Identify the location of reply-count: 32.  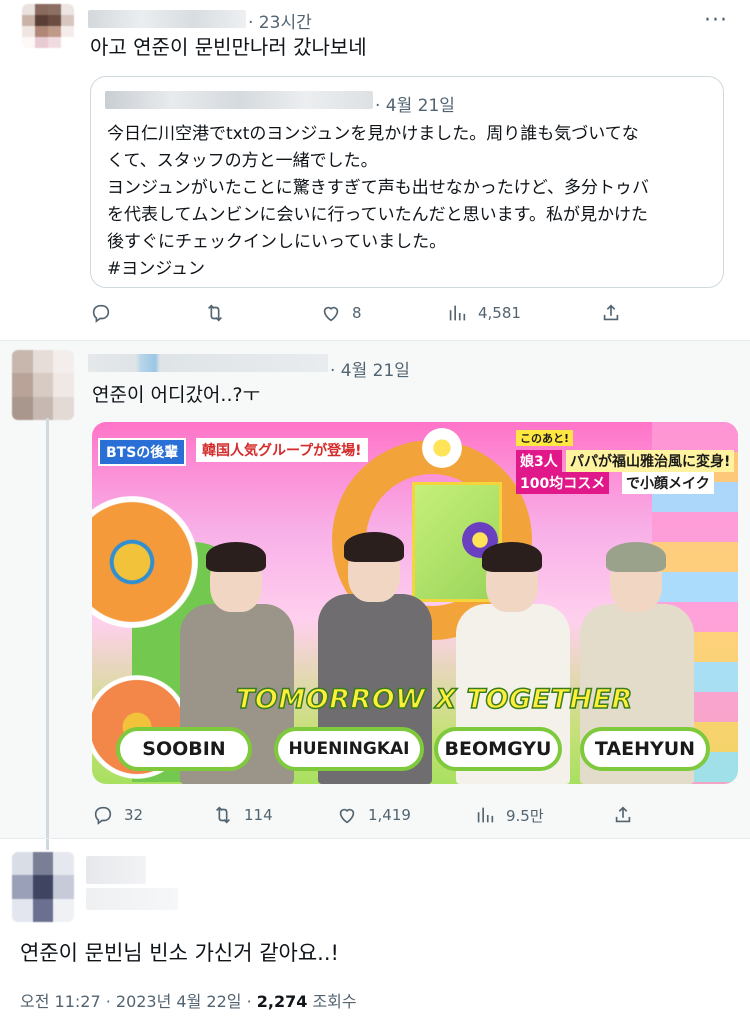
(134, 815).